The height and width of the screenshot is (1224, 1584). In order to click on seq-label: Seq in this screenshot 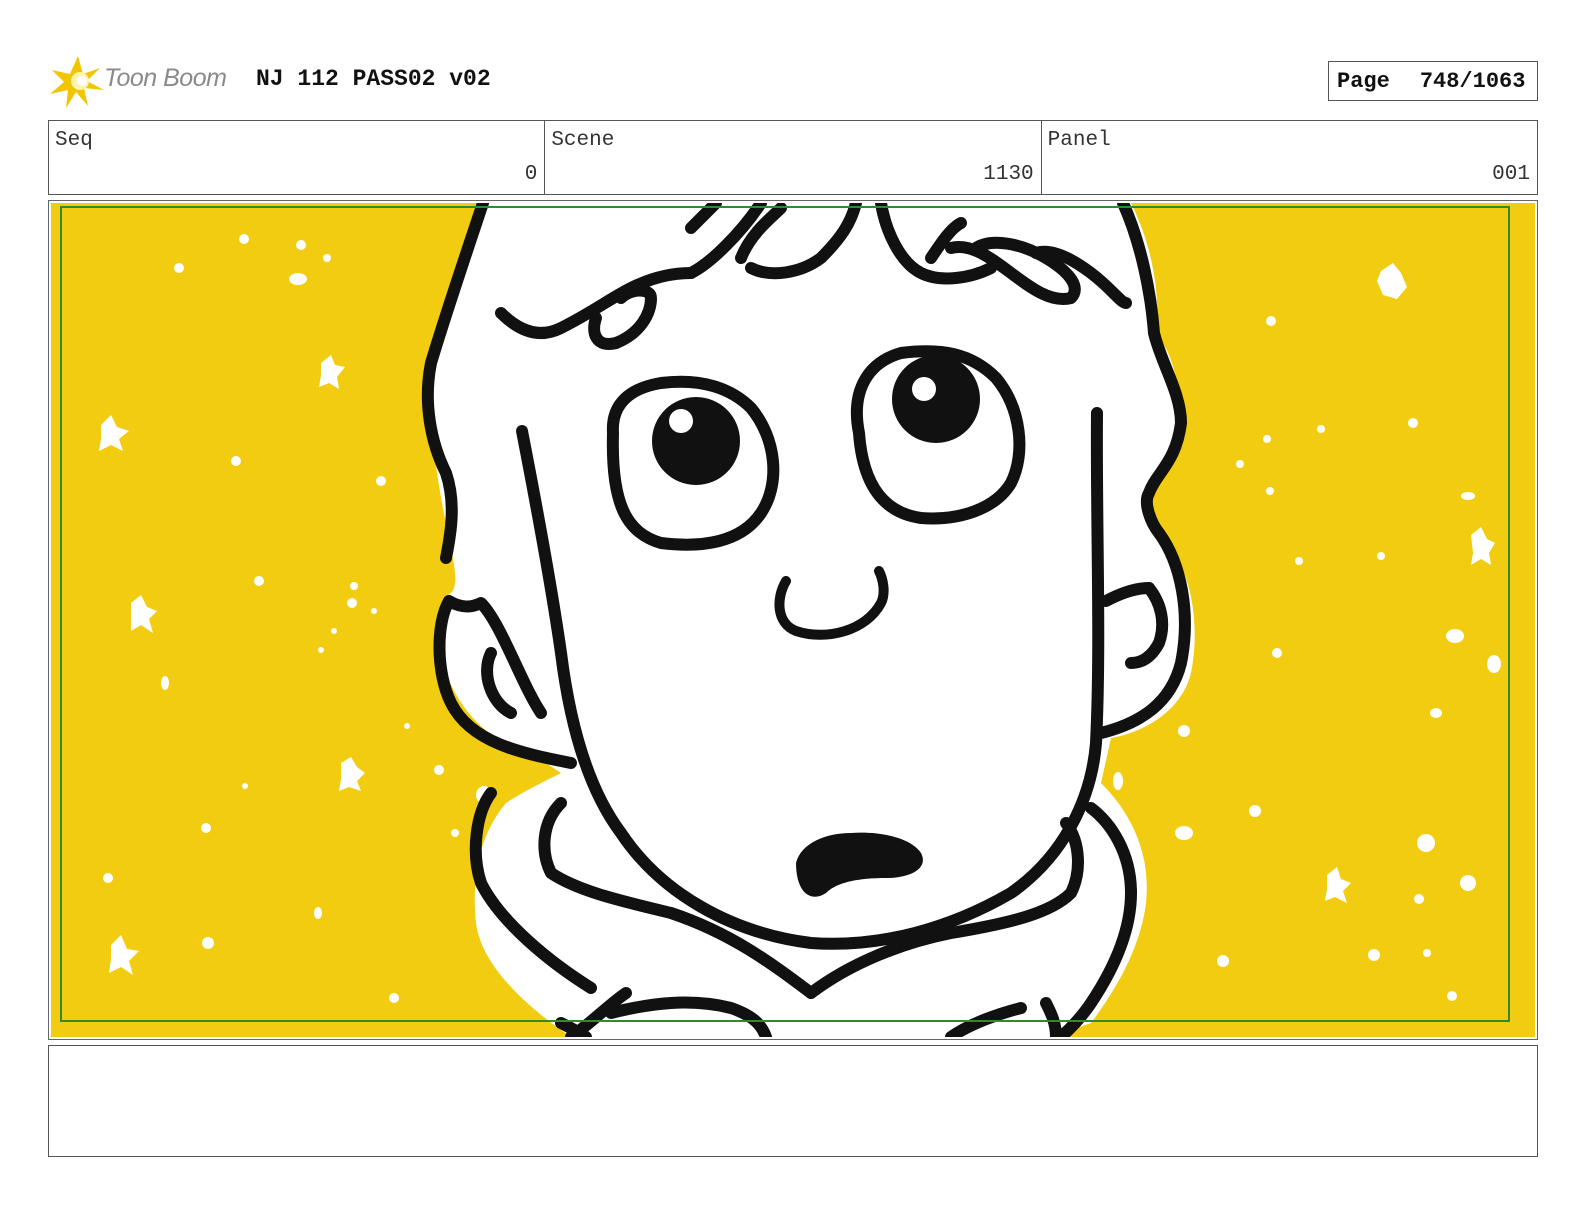, I will do `click(74, 140)`.